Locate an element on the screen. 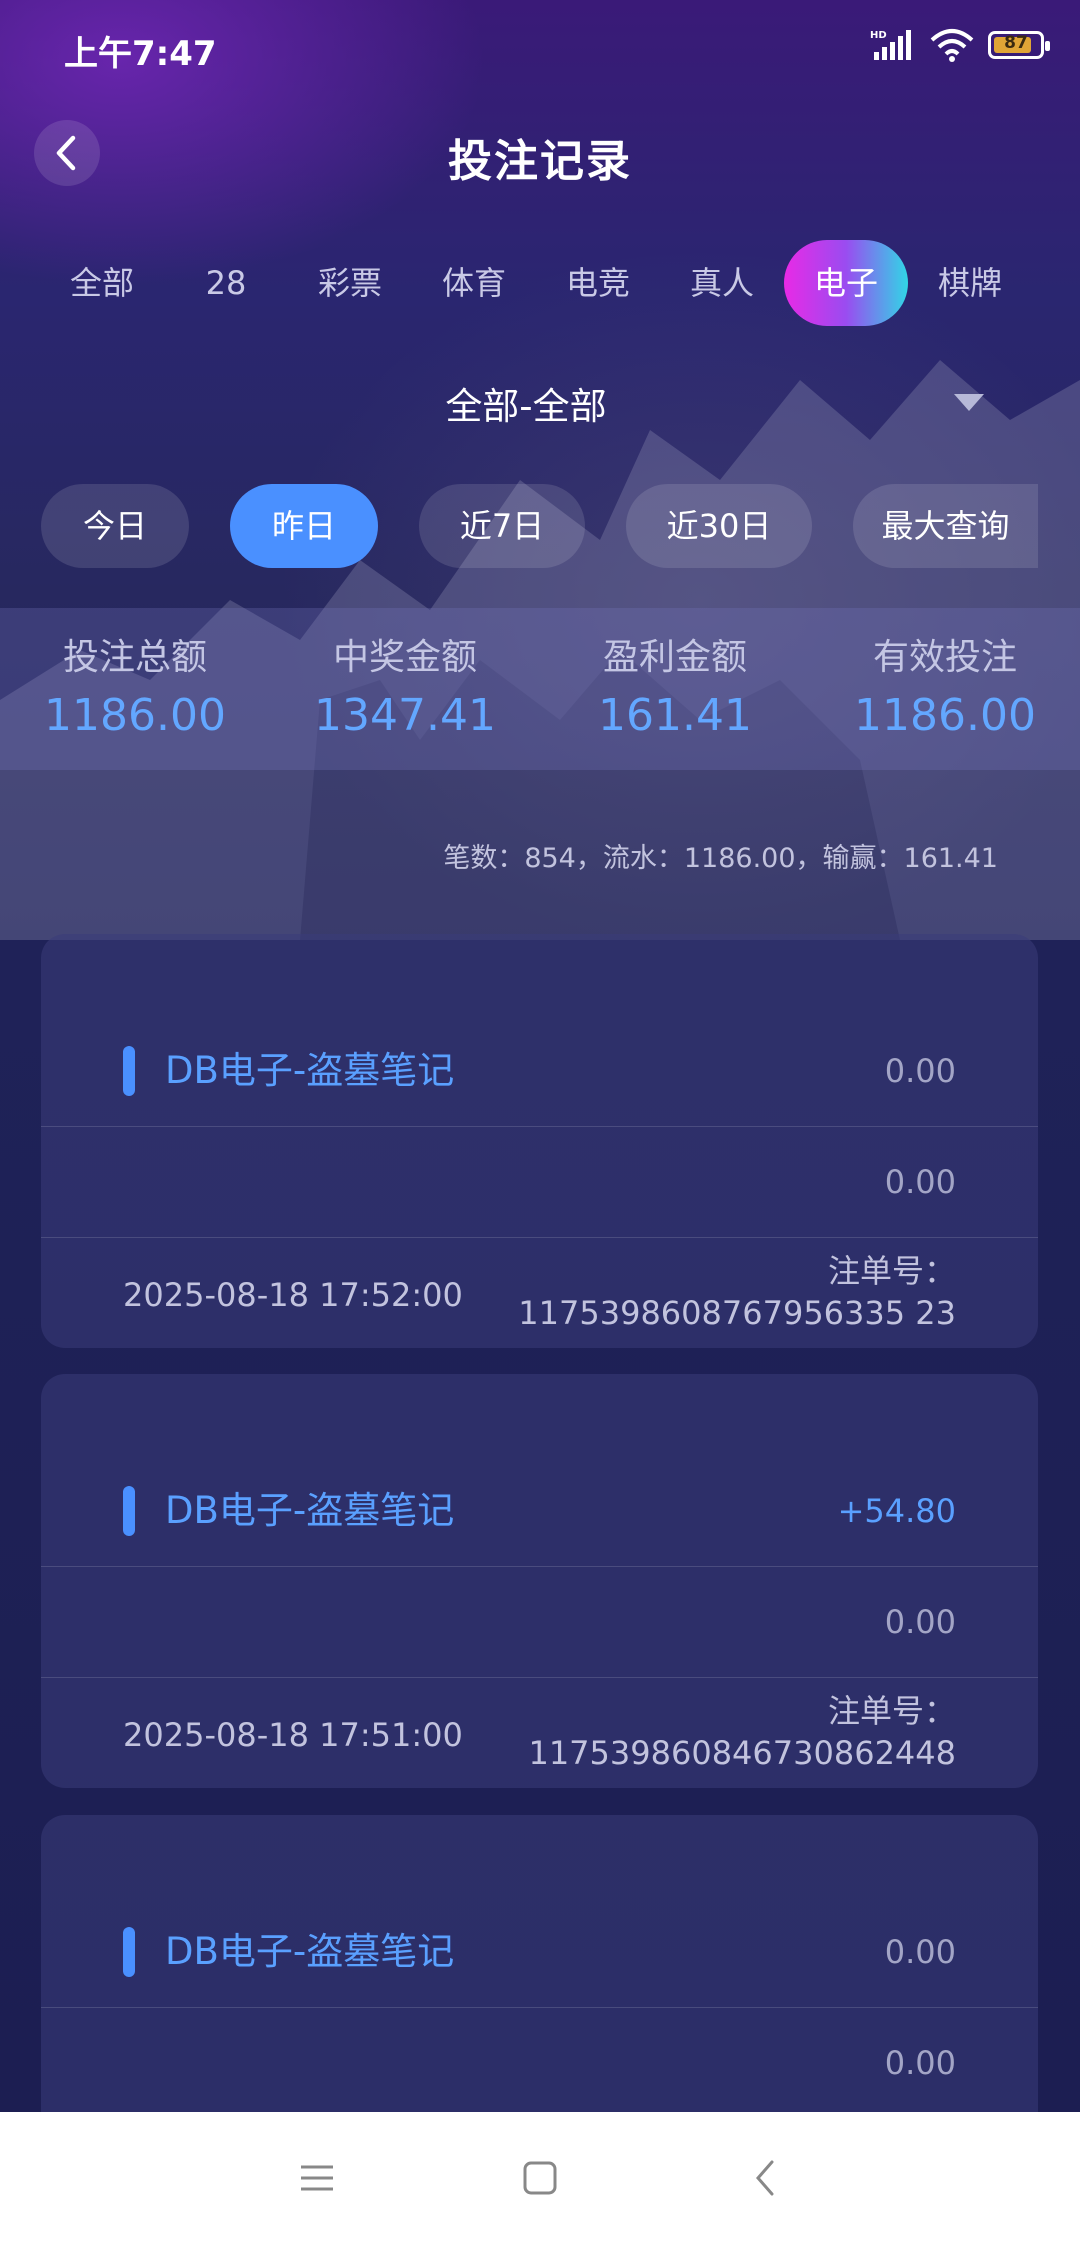  summary-label: 投注总额 is located at coordinates (134, 657).